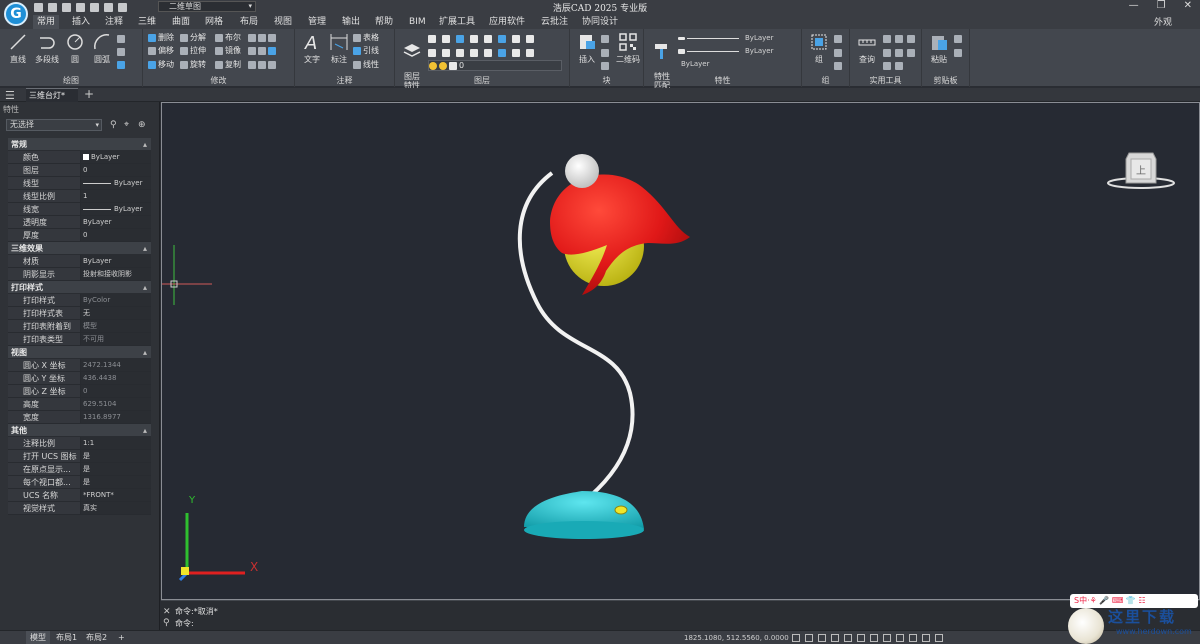  What do you see at coordinates (38, 637) in the screenshot?
I see `tab-model: 模型` at bounding box center [38, 637].